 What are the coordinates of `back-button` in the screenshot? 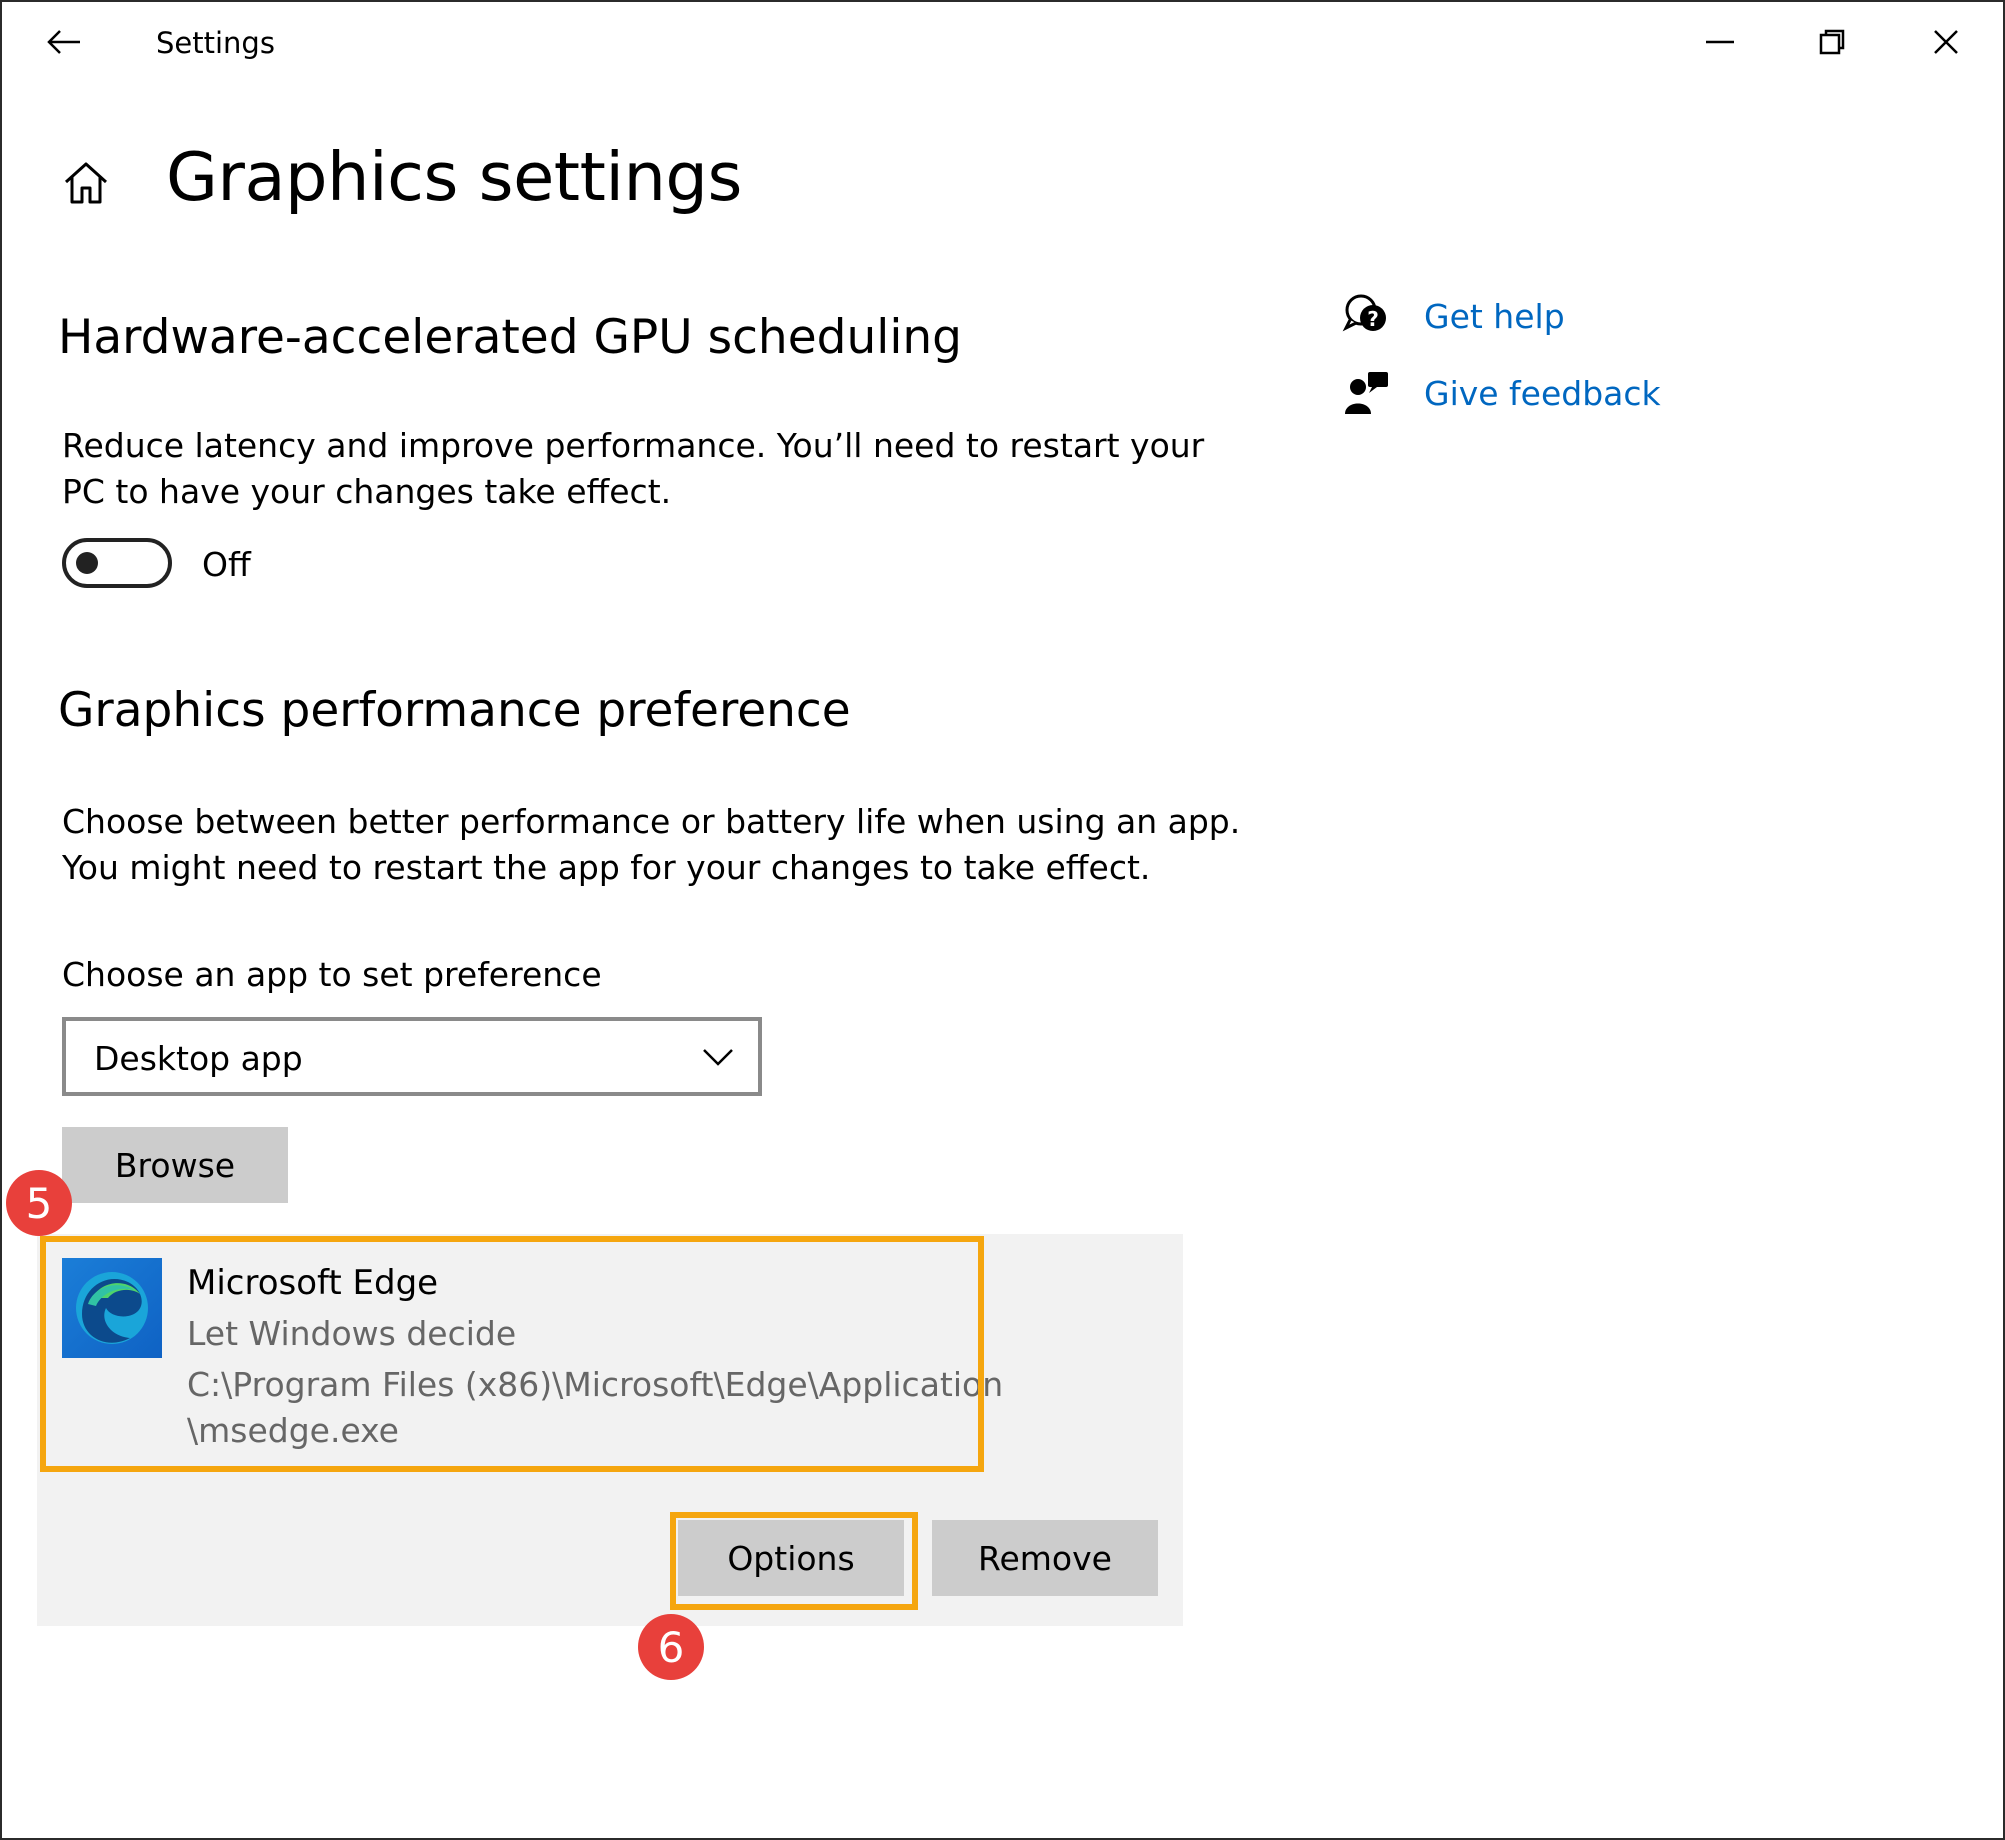 It's located at (64, 42).